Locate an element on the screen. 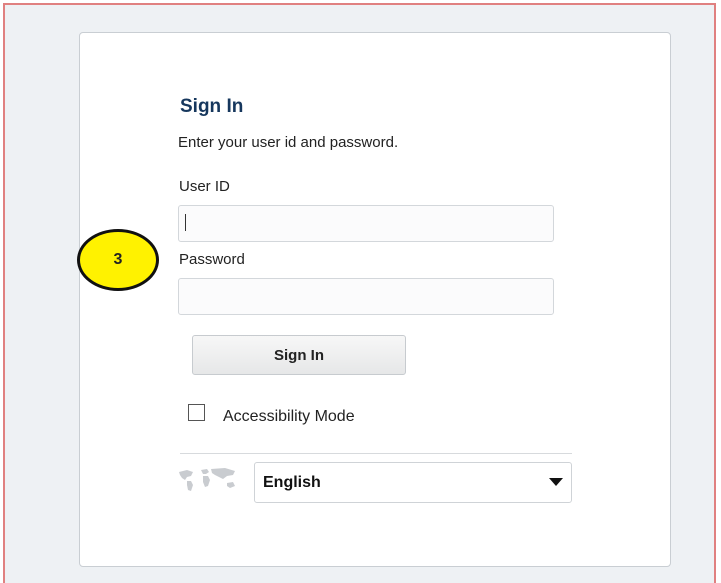 The image size is (721, 583). userid-input is located at coordinates (366, 223).